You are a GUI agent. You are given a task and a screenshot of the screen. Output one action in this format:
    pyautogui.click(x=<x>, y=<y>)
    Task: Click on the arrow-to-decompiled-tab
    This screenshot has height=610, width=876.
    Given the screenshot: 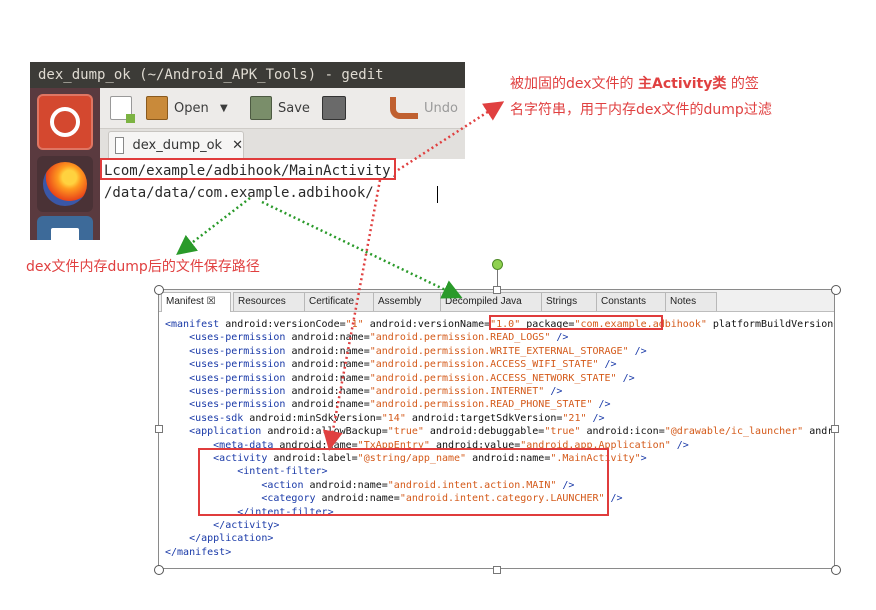 What is the action you would take?
    pyautogui.click(x=362, y=249)
    